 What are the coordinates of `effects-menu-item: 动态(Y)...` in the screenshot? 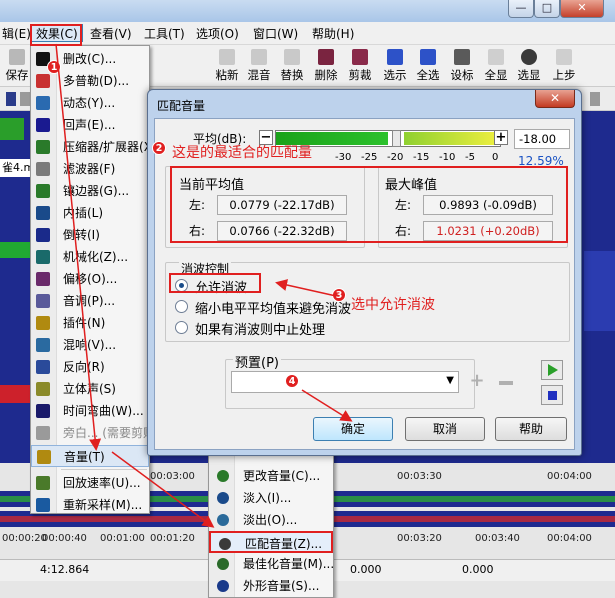 It's located at (90, 103).